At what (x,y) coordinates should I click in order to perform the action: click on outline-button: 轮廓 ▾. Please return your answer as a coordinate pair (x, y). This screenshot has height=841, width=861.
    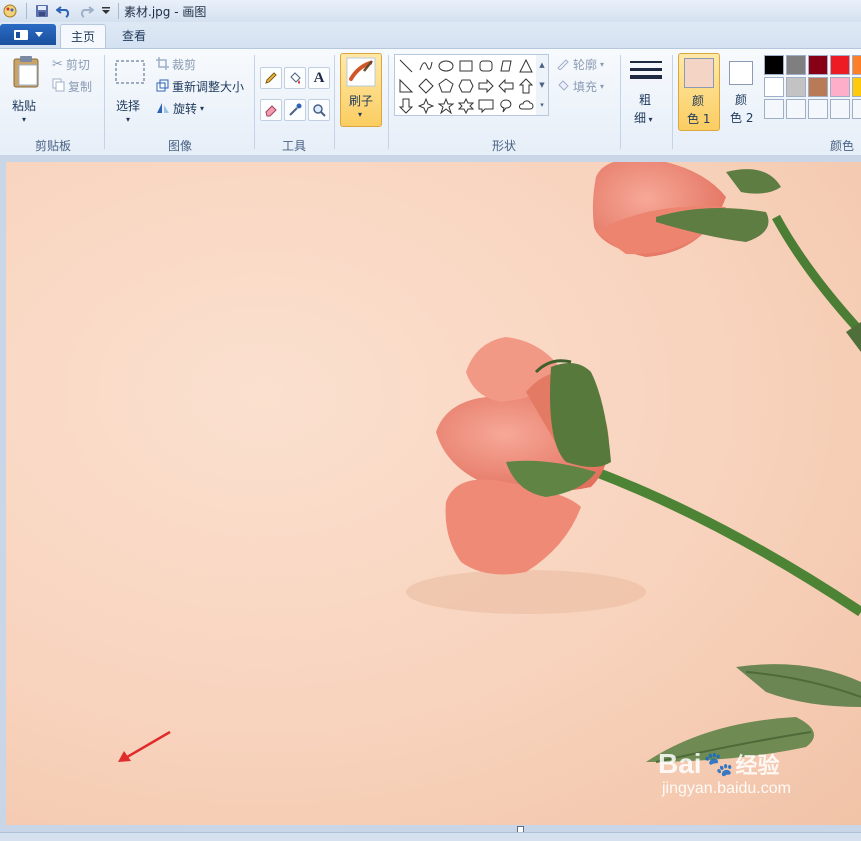
    Looking at the image, I should click on (580, 64).